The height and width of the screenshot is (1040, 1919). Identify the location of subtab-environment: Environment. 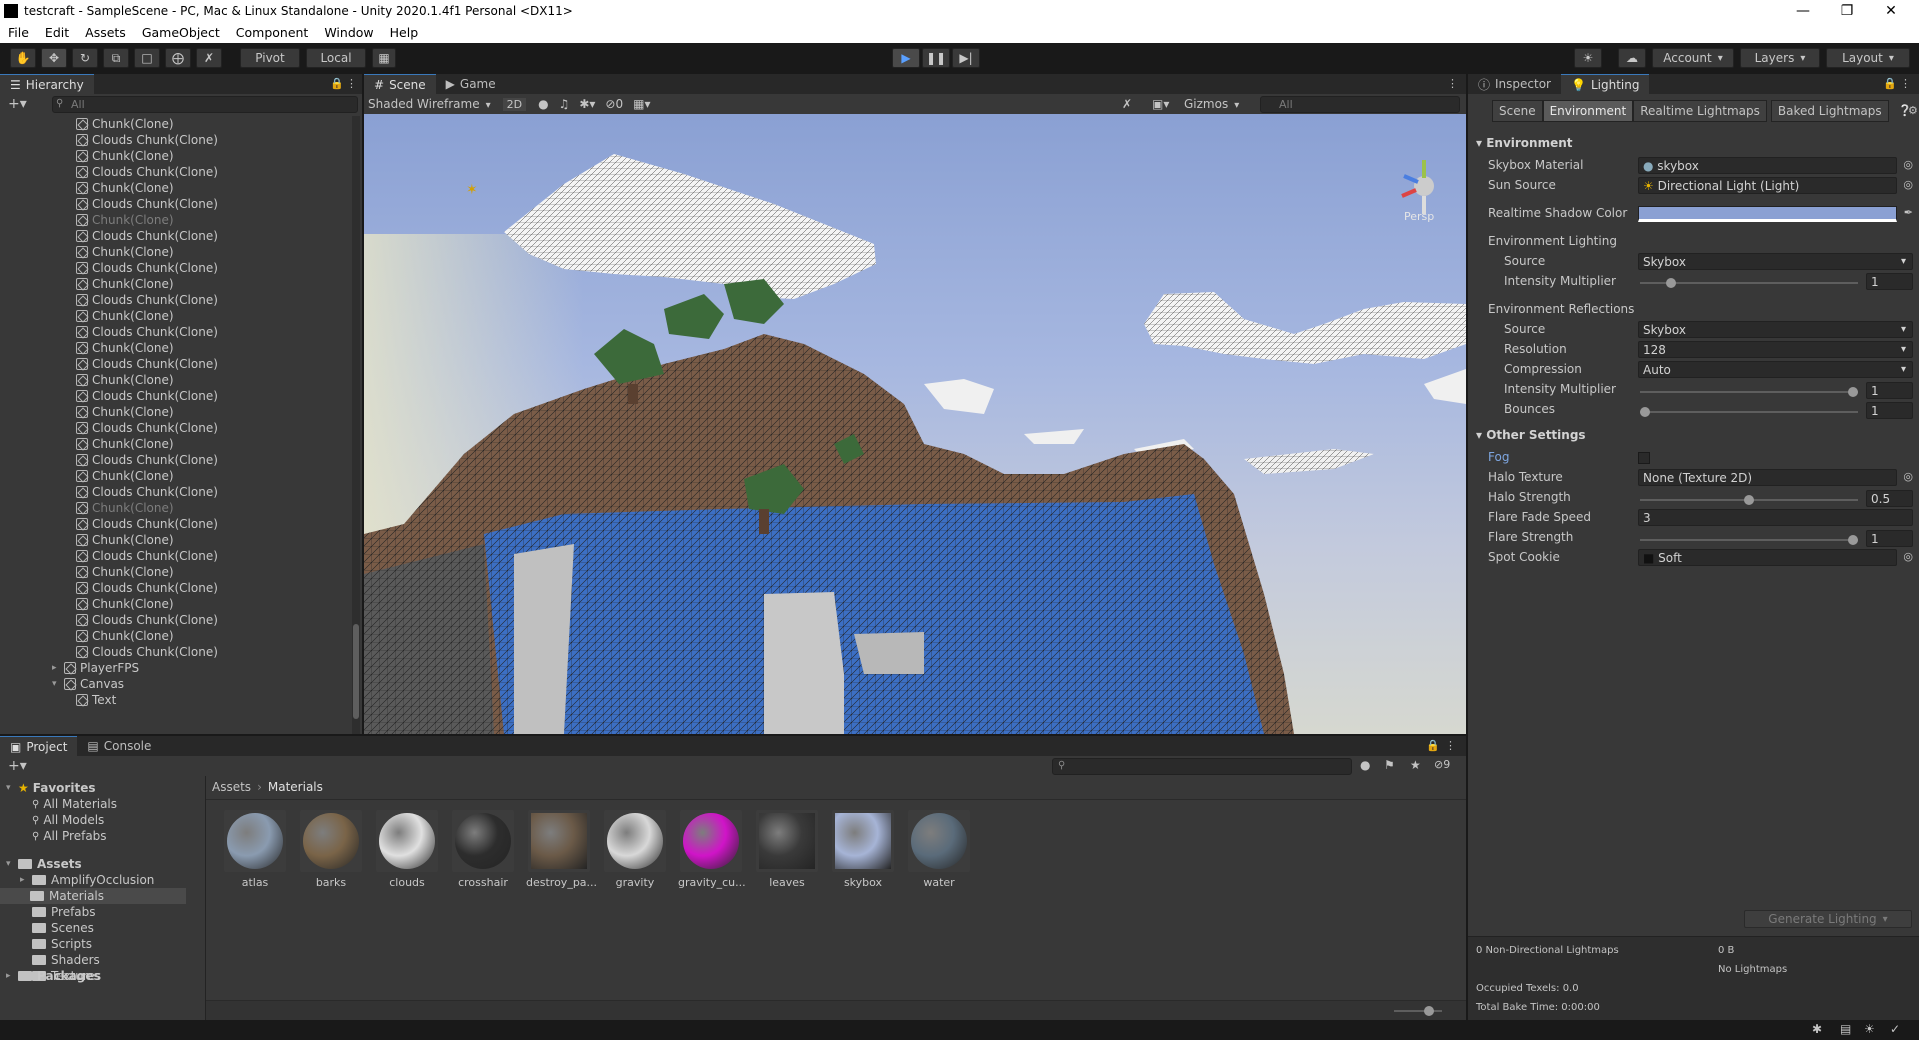
(1588, 111).